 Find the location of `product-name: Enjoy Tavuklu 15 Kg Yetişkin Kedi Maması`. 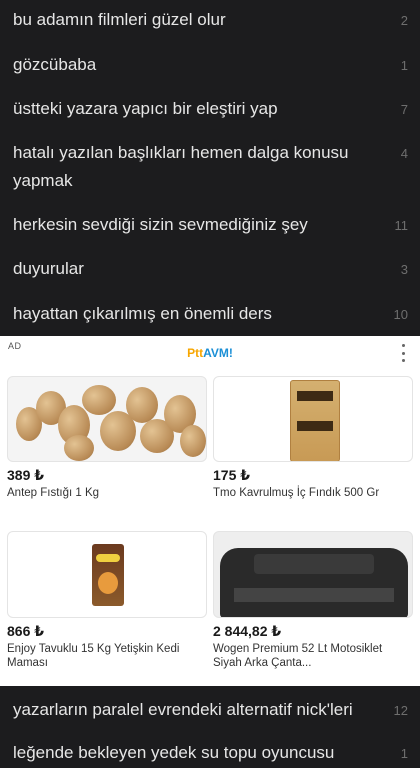

product-name: Enjoy Tavuklu 15 Kg Yetişkin Kedi Maması is located at coordinates (107, 656).